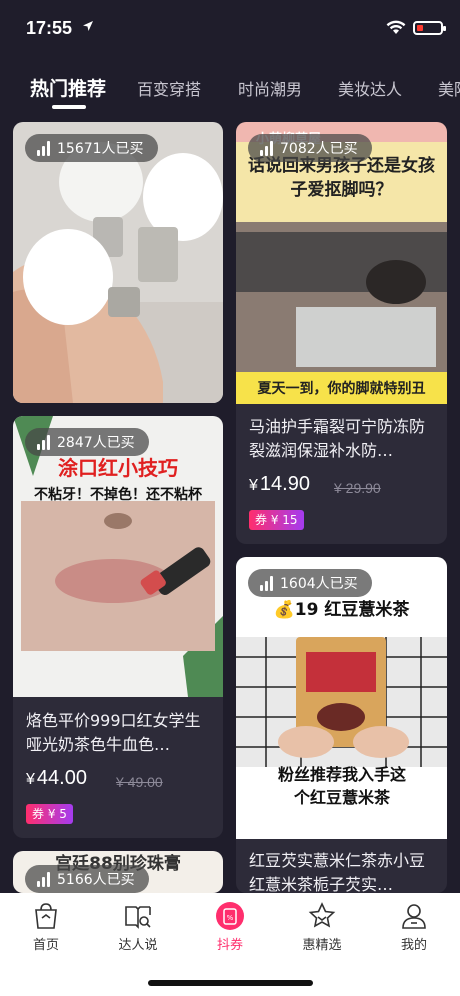 The image size is (460, 996). I want to click on sold-count-badge: 2847人已买, so click(87, 442).